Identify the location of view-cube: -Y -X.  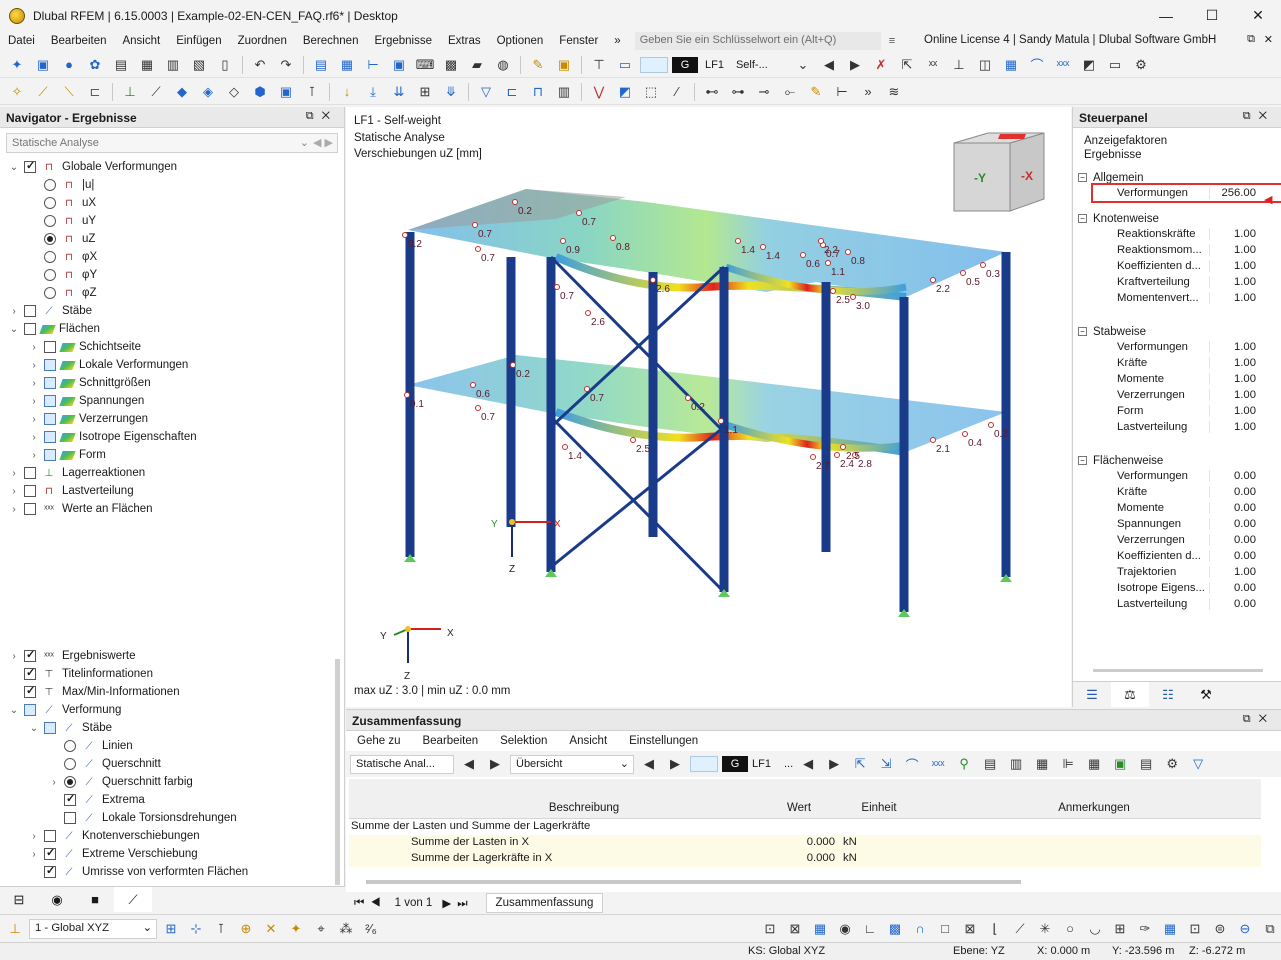
(1000, 172).